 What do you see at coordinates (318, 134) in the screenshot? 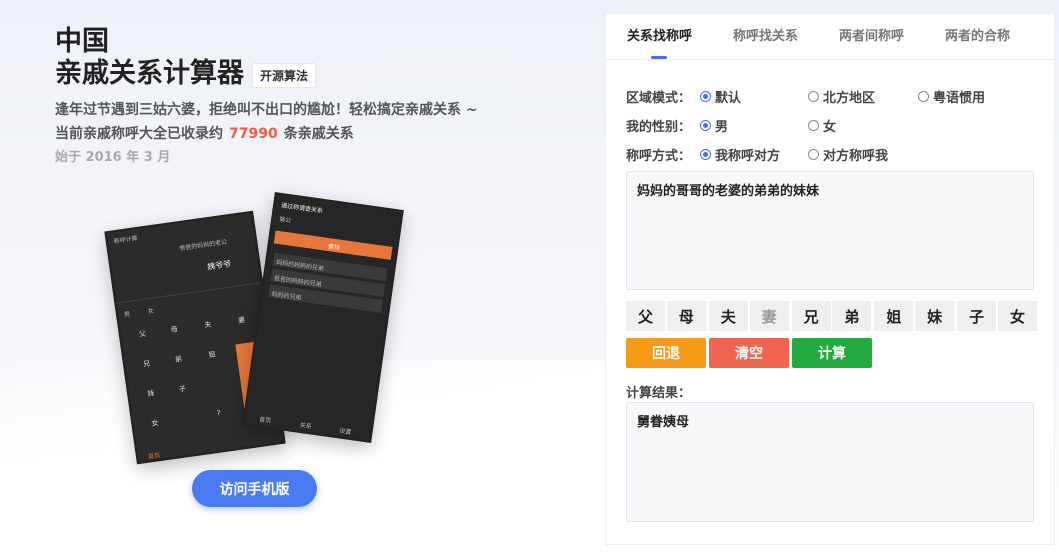
I see `hero-desc-suffix: 条亲戚关系` at bounding box center [318, 134].